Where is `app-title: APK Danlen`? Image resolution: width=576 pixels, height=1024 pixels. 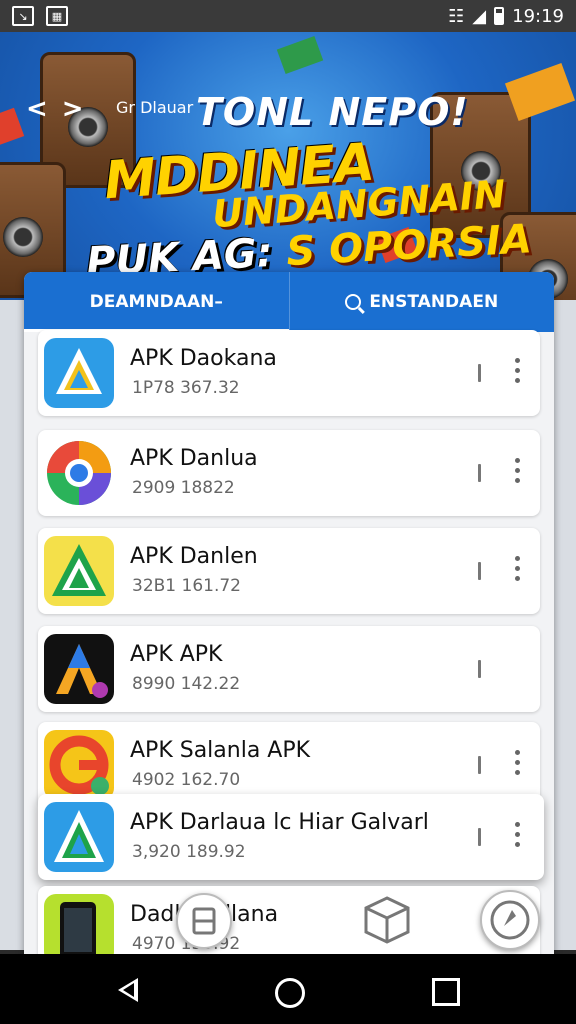
app-title: APK Danlen is located at coordinates (194, 556).